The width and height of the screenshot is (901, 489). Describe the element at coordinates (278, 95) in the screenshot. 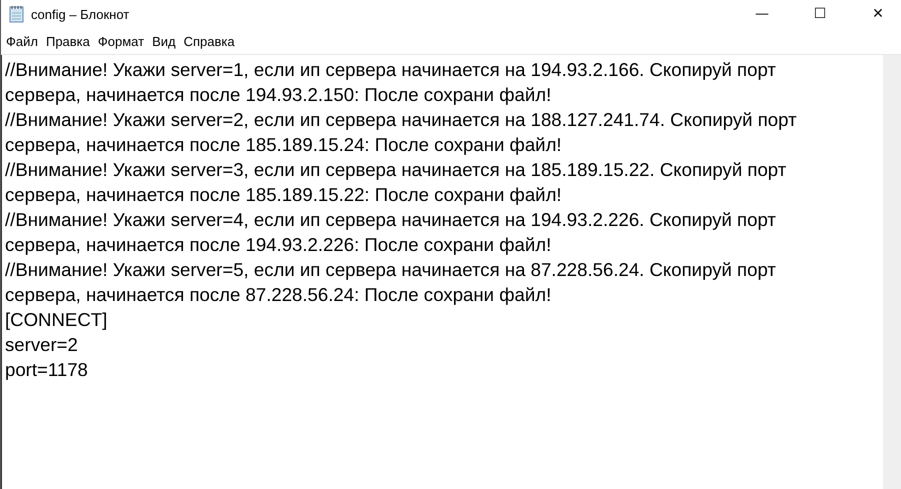

I see `text-line: сервера, начинается после 194.93.2.150: После сохрани файл!` at that location.